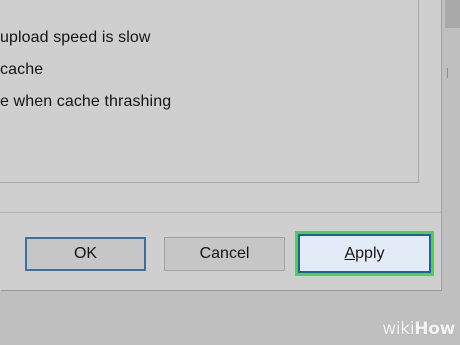 This screenshot has width=460, height=345. What do you see at coordinates (220, 212) in the screenshot?
I see `dialog-separator` at bounding box center [220, 212].